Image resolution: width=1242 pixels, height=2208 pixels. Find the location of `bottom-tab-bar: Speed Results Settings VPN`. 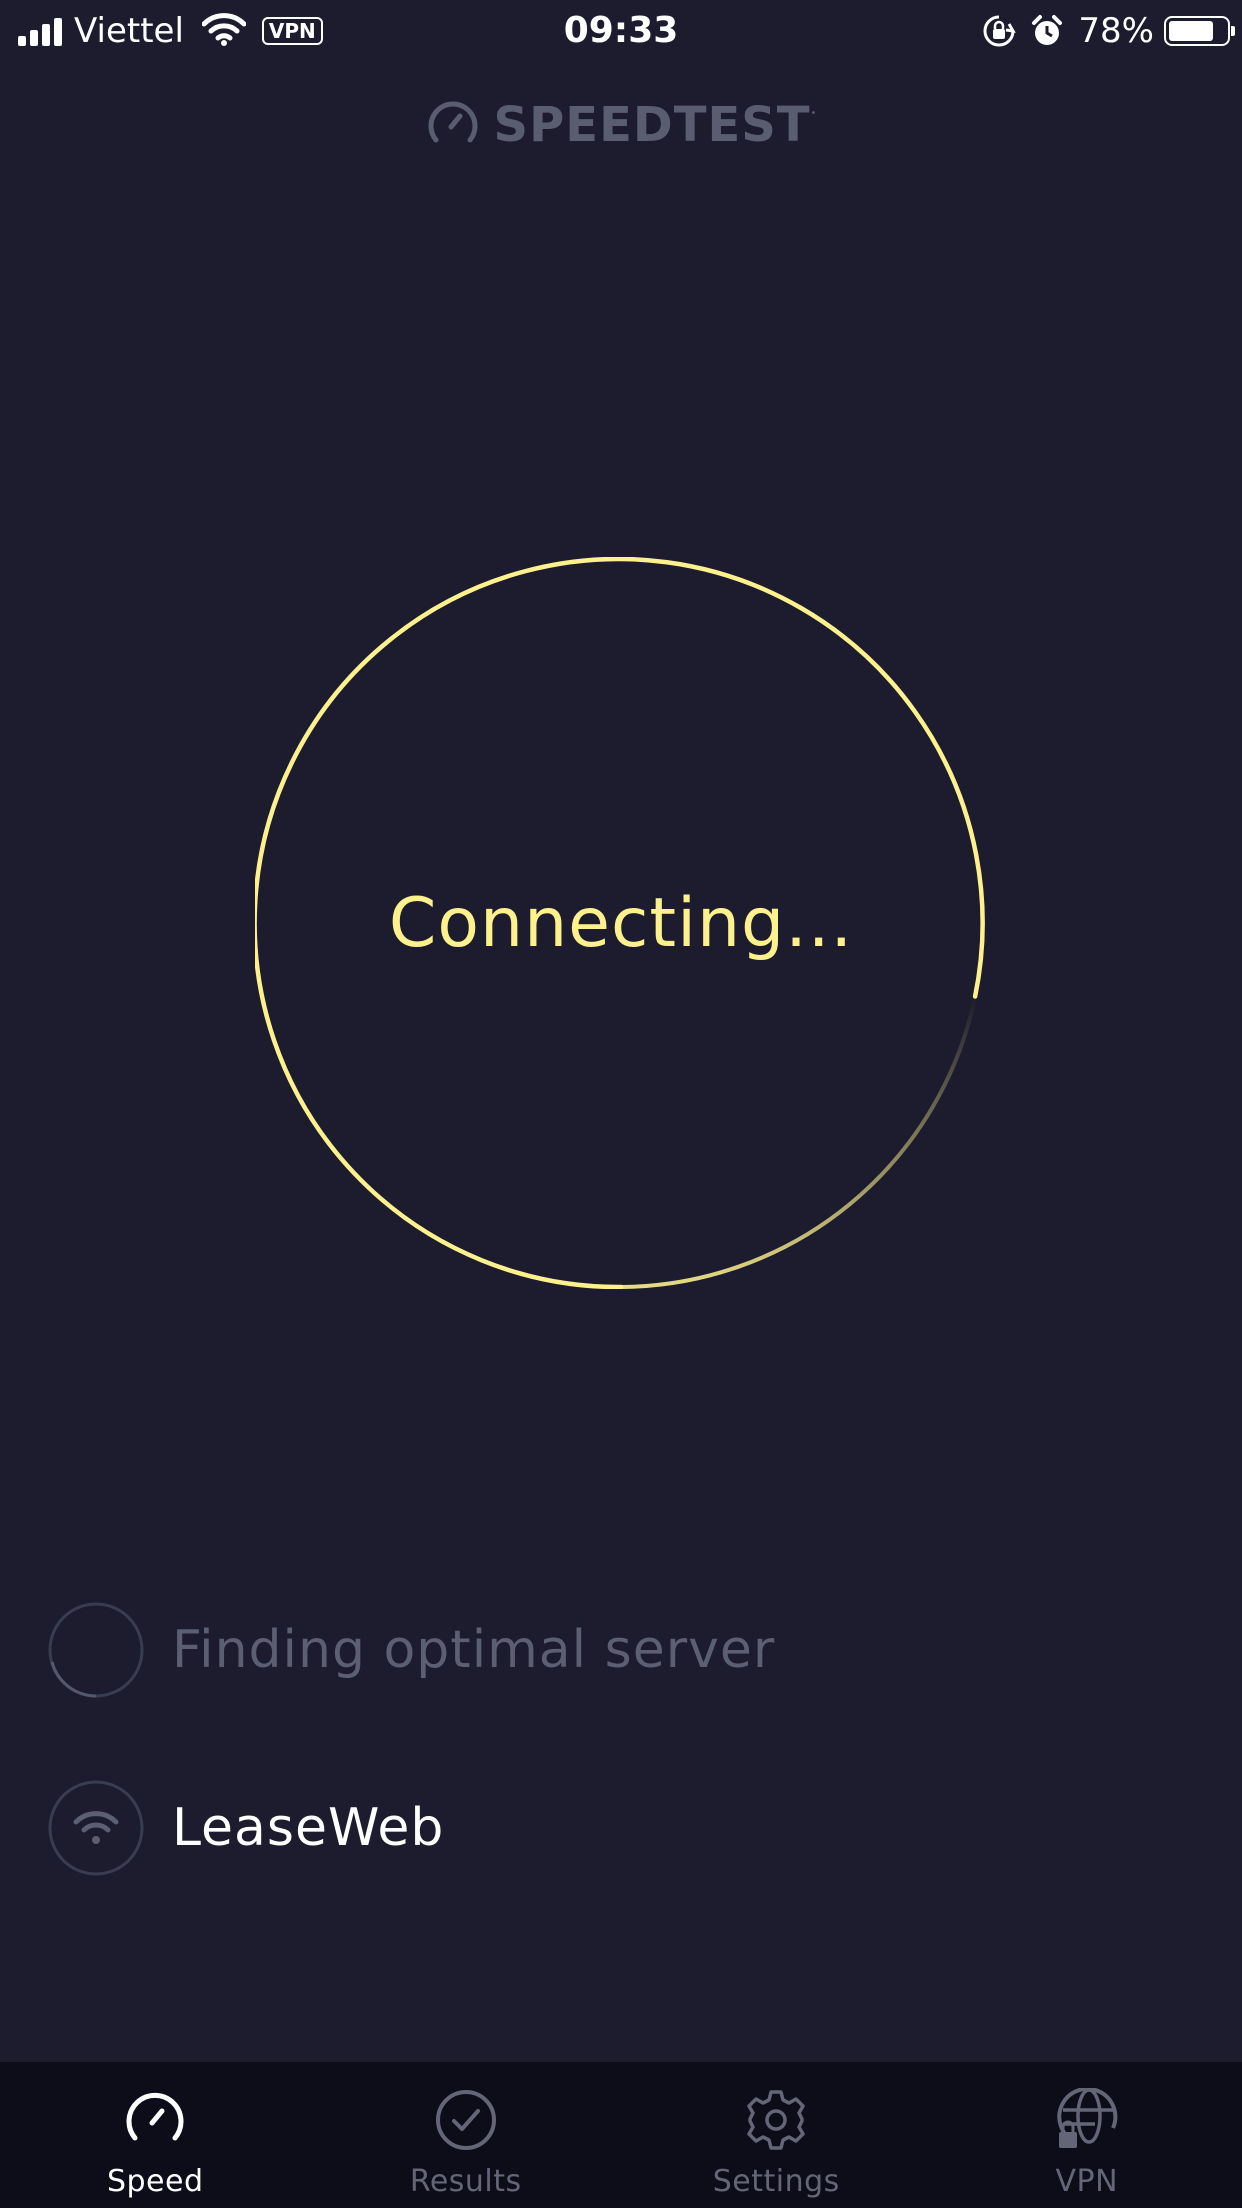

bottom-tab-bar: Speed Results Settings VPN is located at coordinates (621, 2135).